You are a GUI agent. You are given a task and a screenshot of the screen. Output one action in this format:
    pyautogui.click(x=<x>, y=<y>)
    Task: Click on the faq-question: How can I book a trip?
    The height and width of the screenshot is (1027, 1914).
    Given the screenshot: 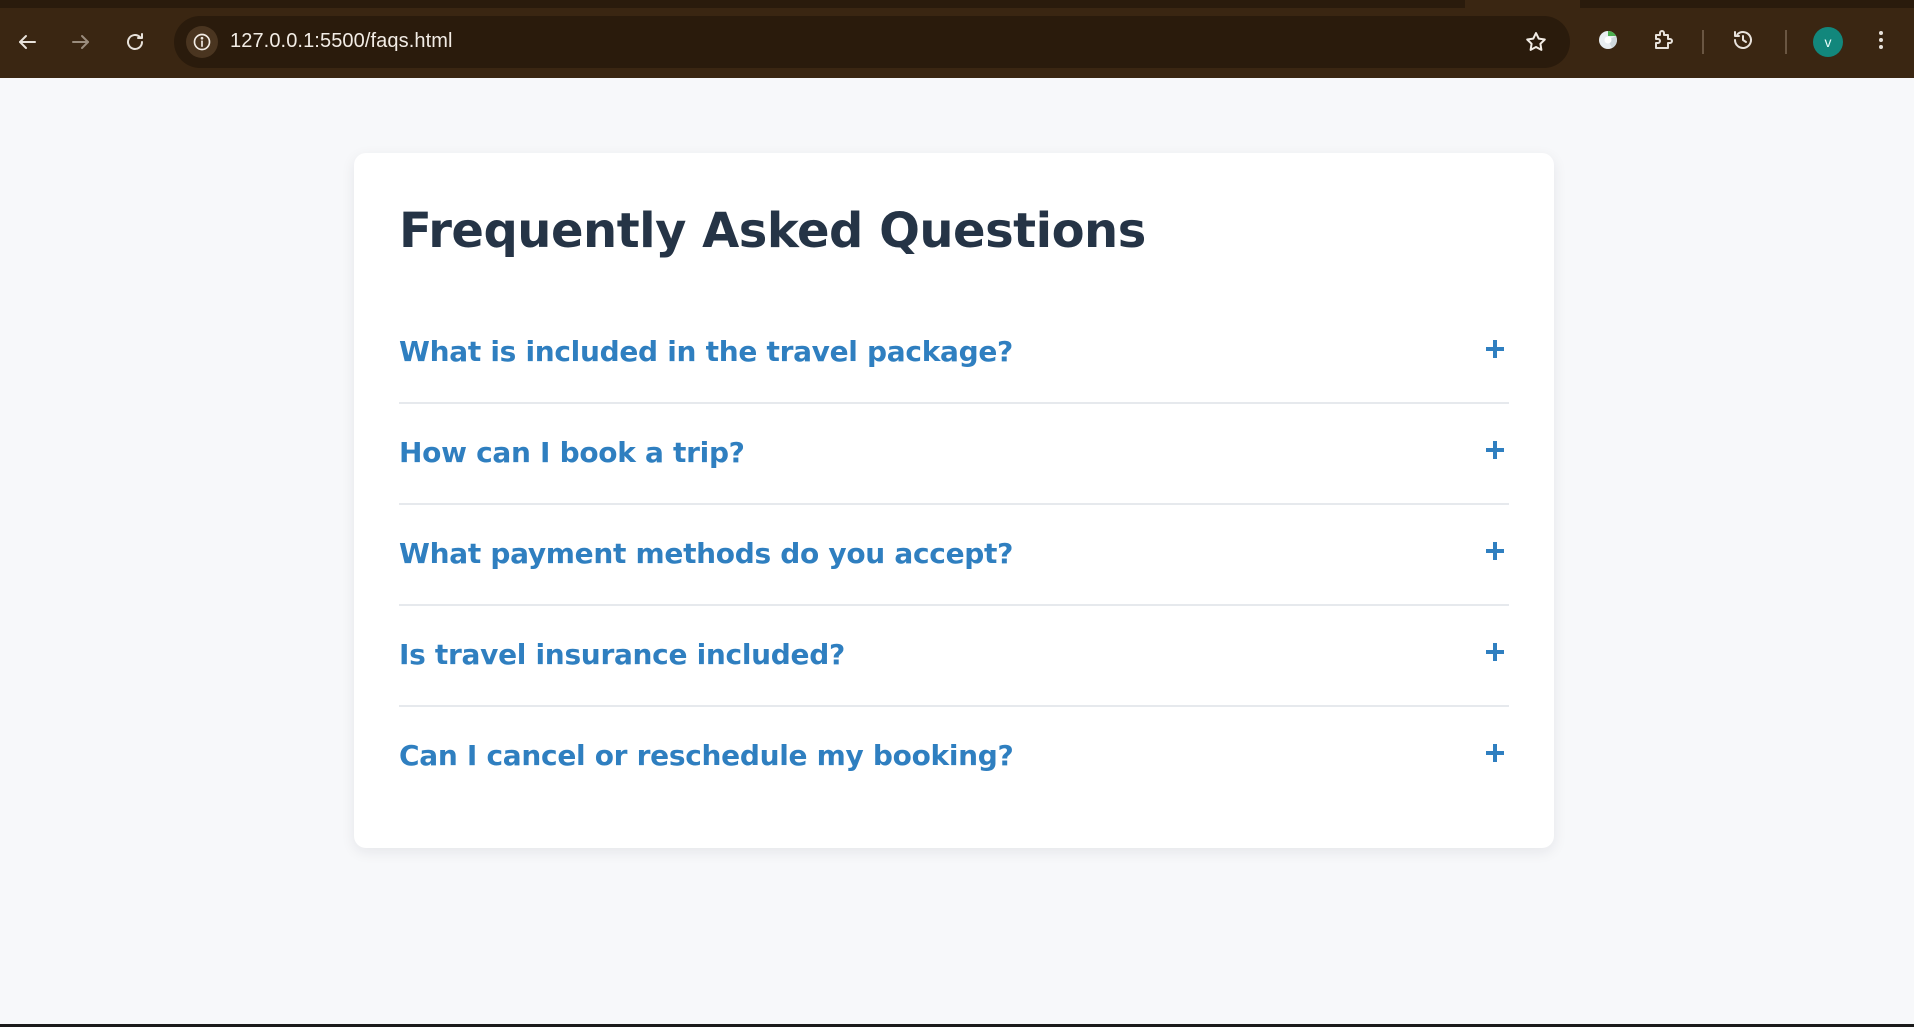 What is the action you would take?
    pyautogui.click(x=572, y=452)
    